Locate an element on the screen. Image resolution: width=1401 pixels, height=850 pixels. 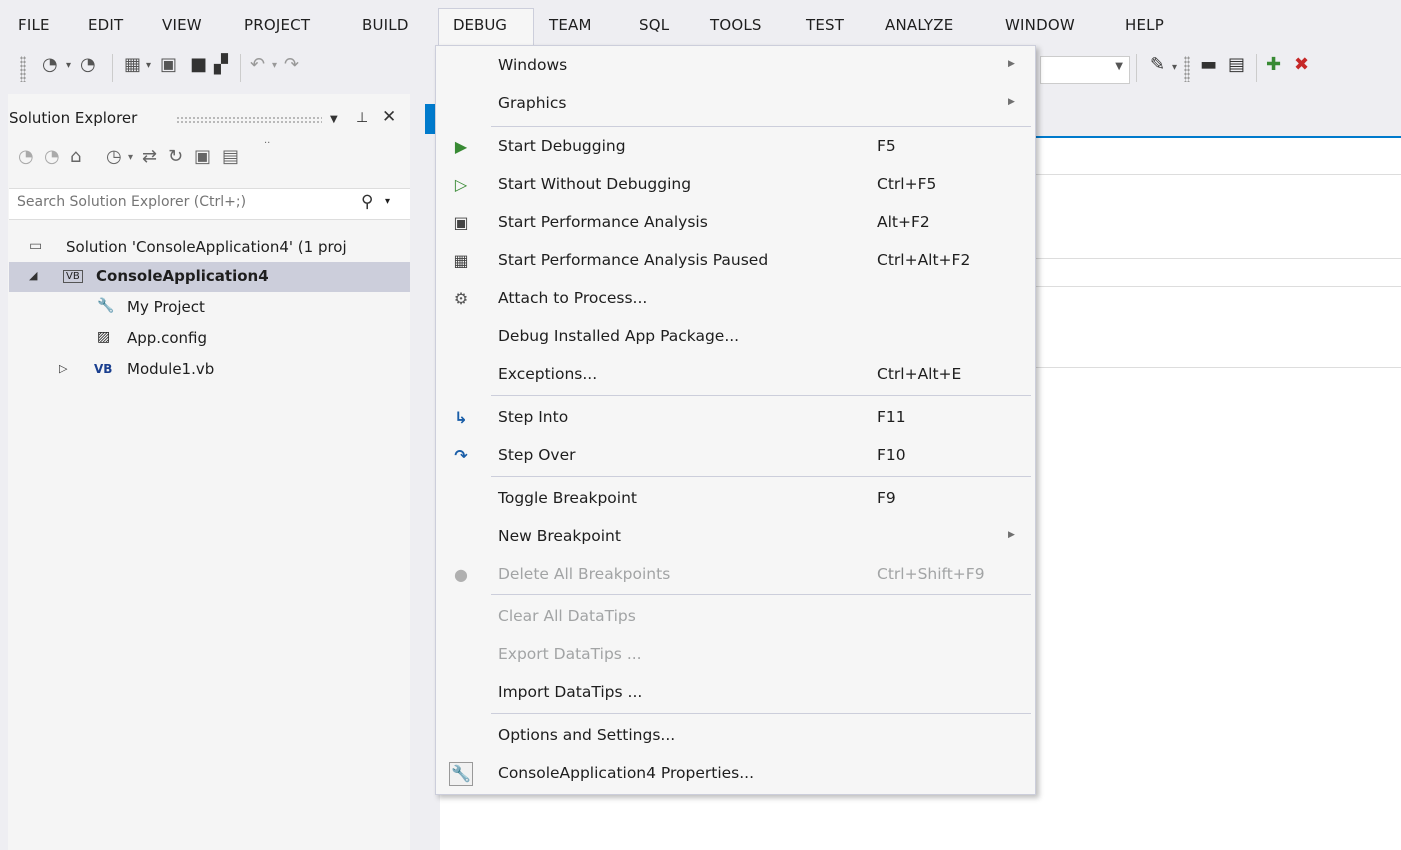
menu-item-shortcut: F9 is located at coordinates (886, 498).